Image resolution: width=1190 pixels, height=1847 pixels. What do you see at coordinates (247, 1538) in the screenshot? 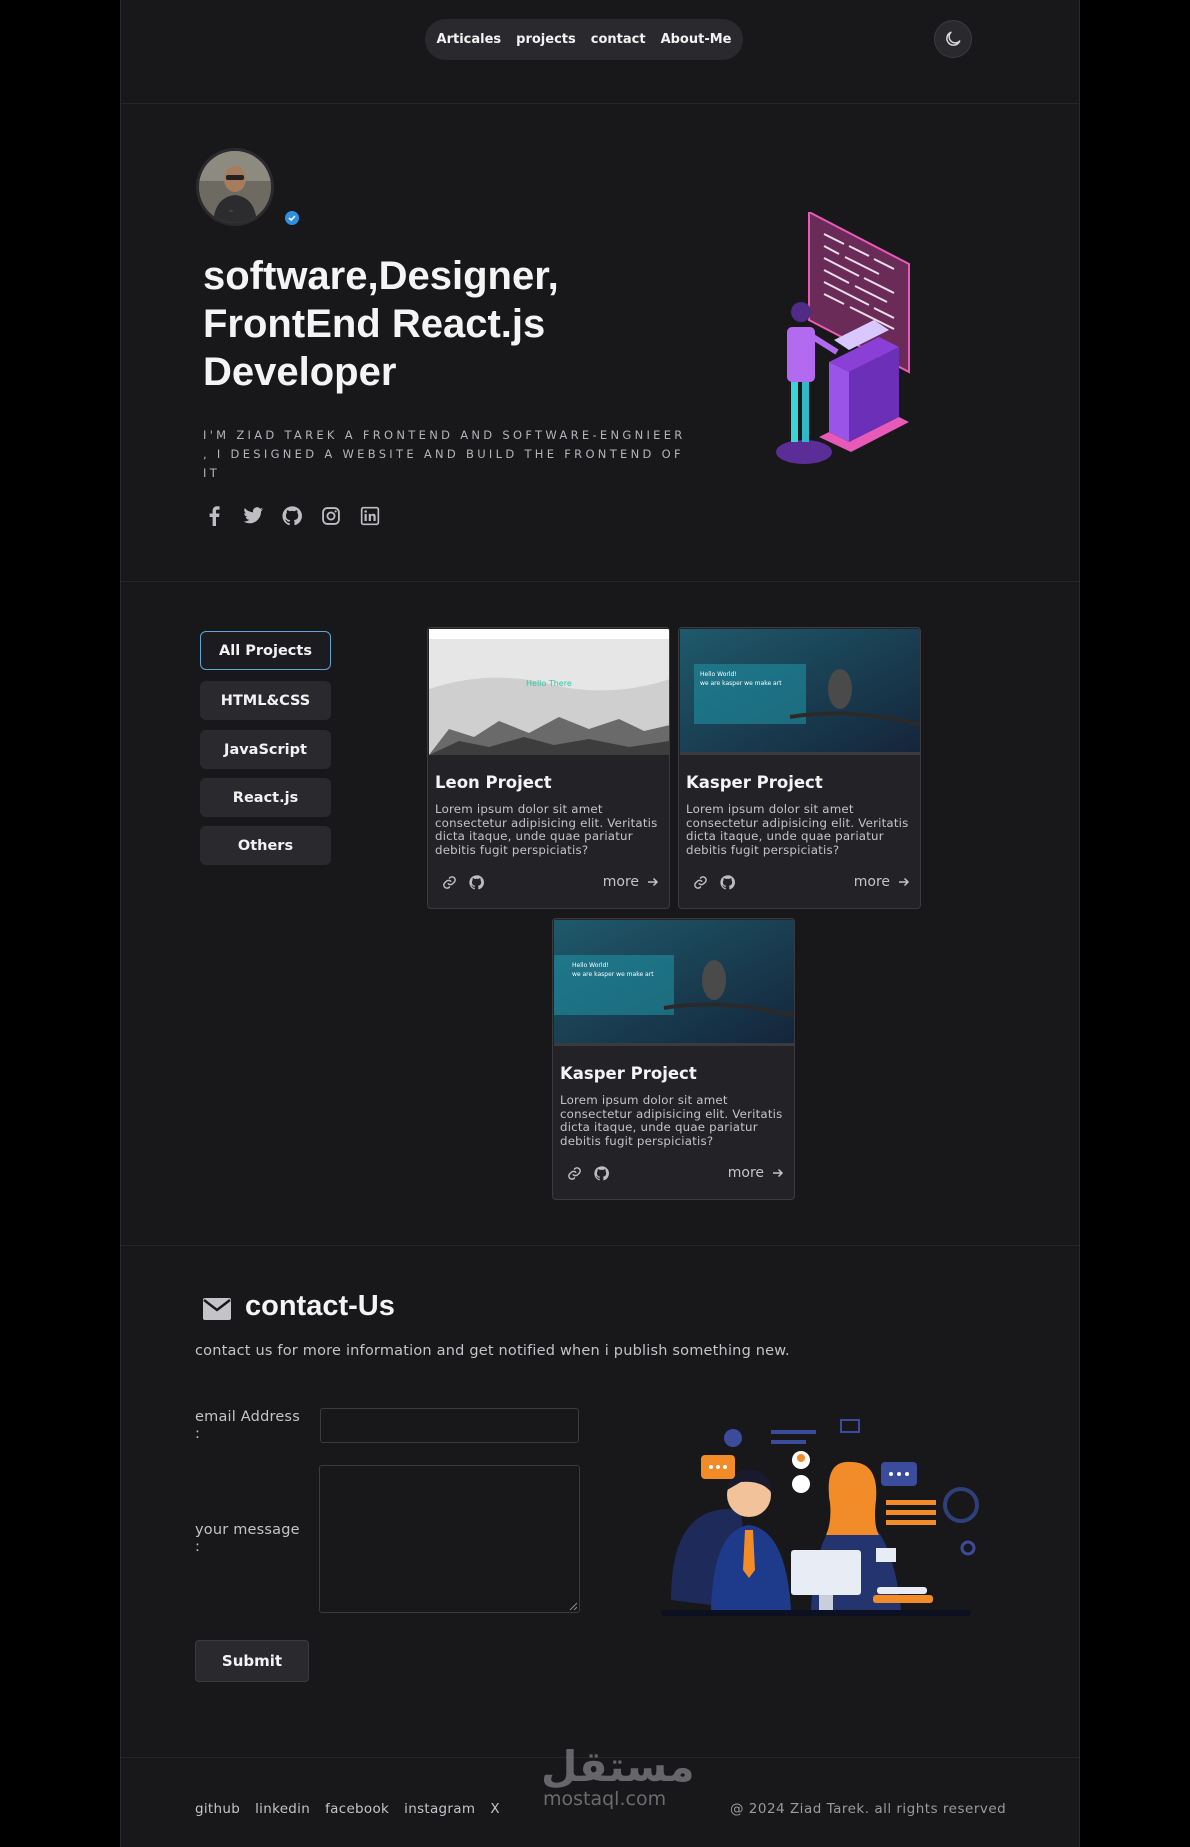
I see `message-label: your message :` at bounding box center [247, 1538].